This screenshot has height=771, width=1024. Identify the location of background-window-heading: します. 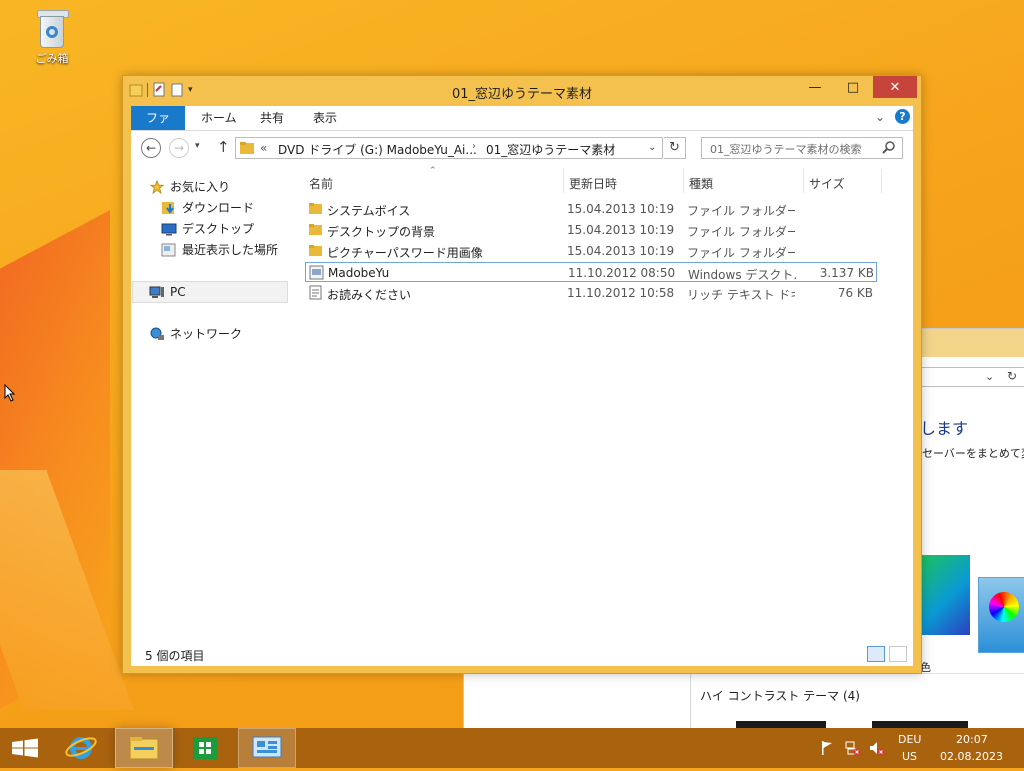
(944, 428).